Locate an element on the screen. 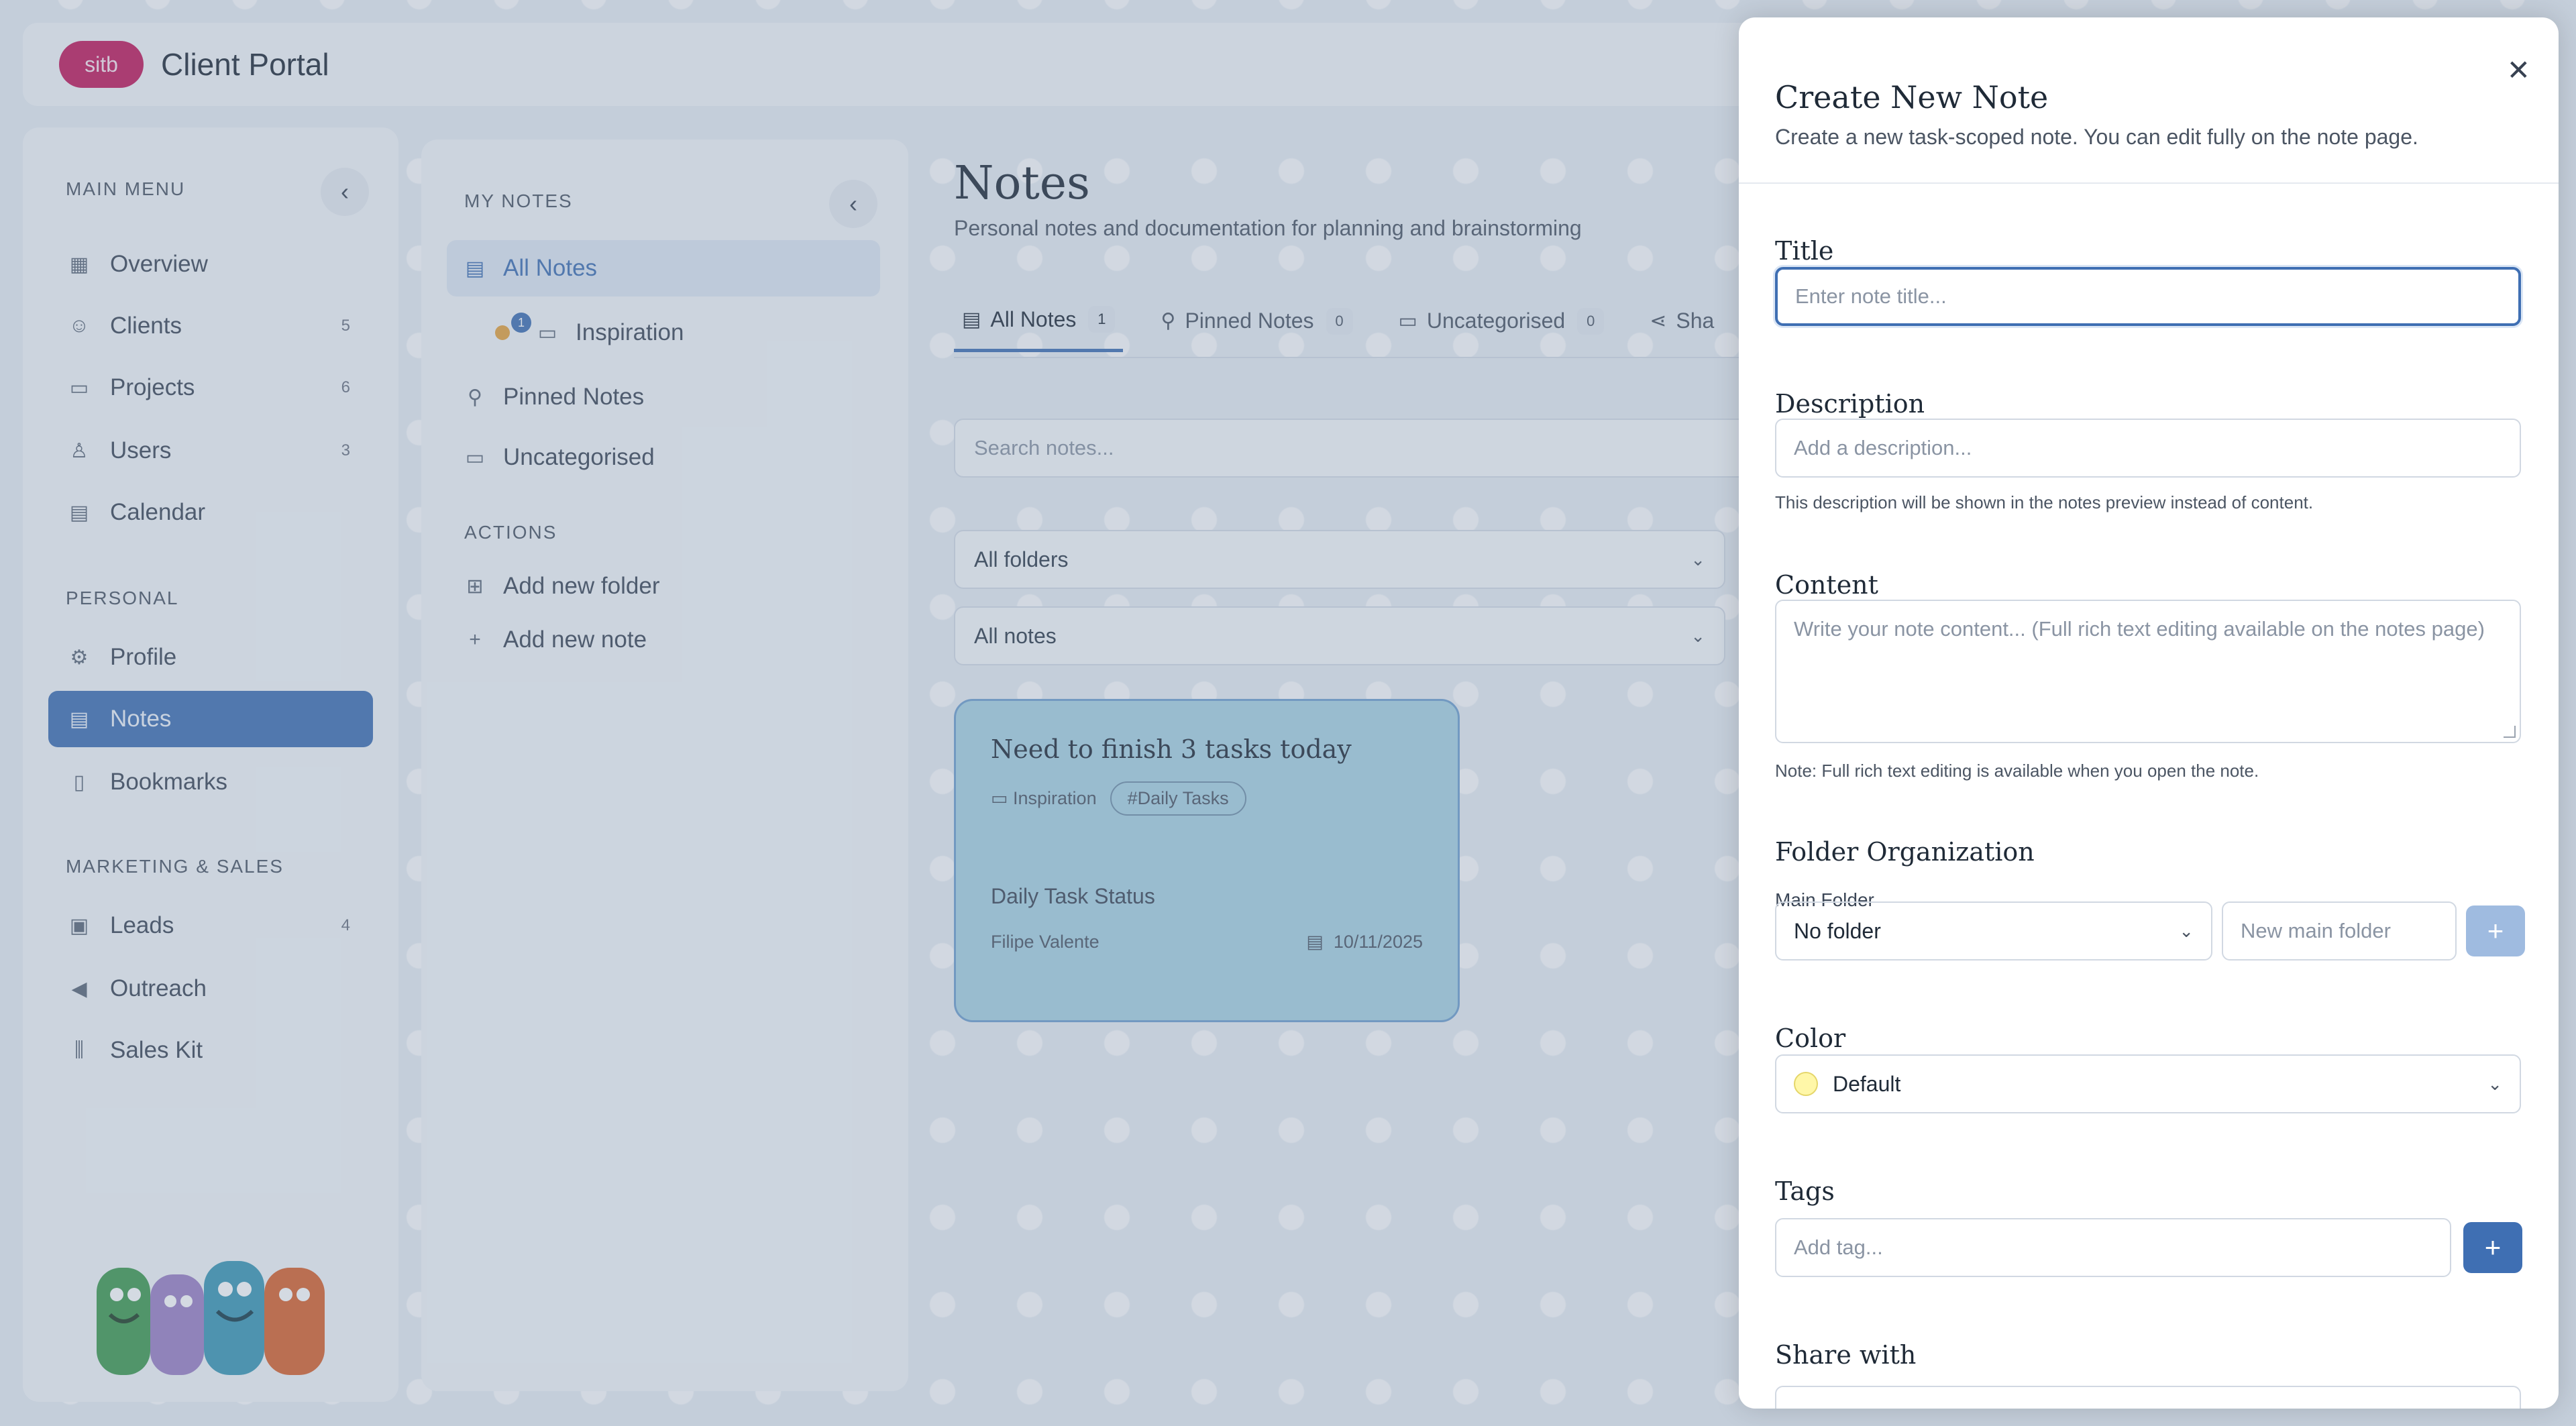 The image size is (2576, 1426). add-tag-button: + is located at coordinates (2492, 1247).